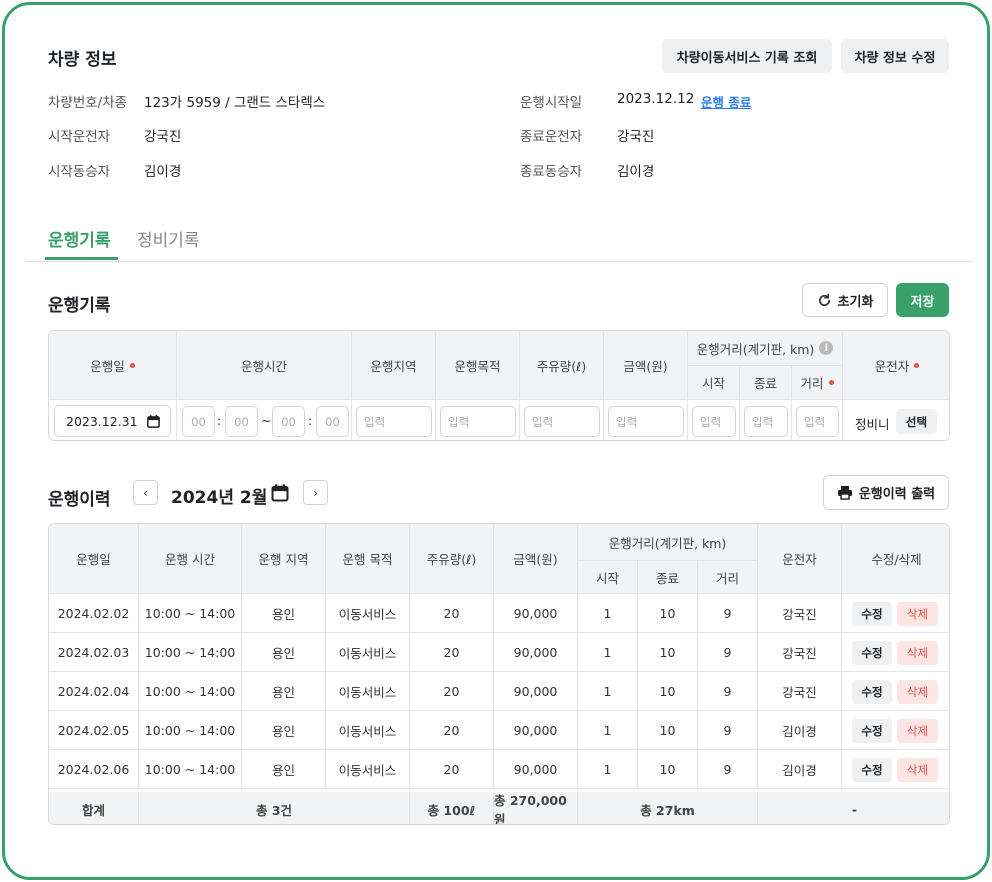  Describe the element at coordinates (241, 421) in the screenshot. I see `start-minute-input: 00` at that location.